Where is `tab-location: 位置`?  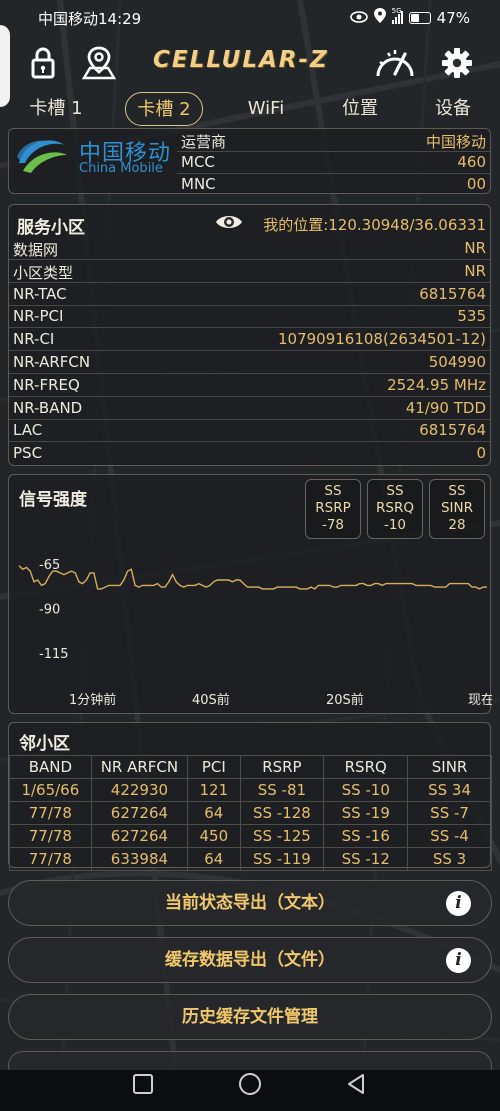
tab-location: 位置 is located at coordinates (360, 109).